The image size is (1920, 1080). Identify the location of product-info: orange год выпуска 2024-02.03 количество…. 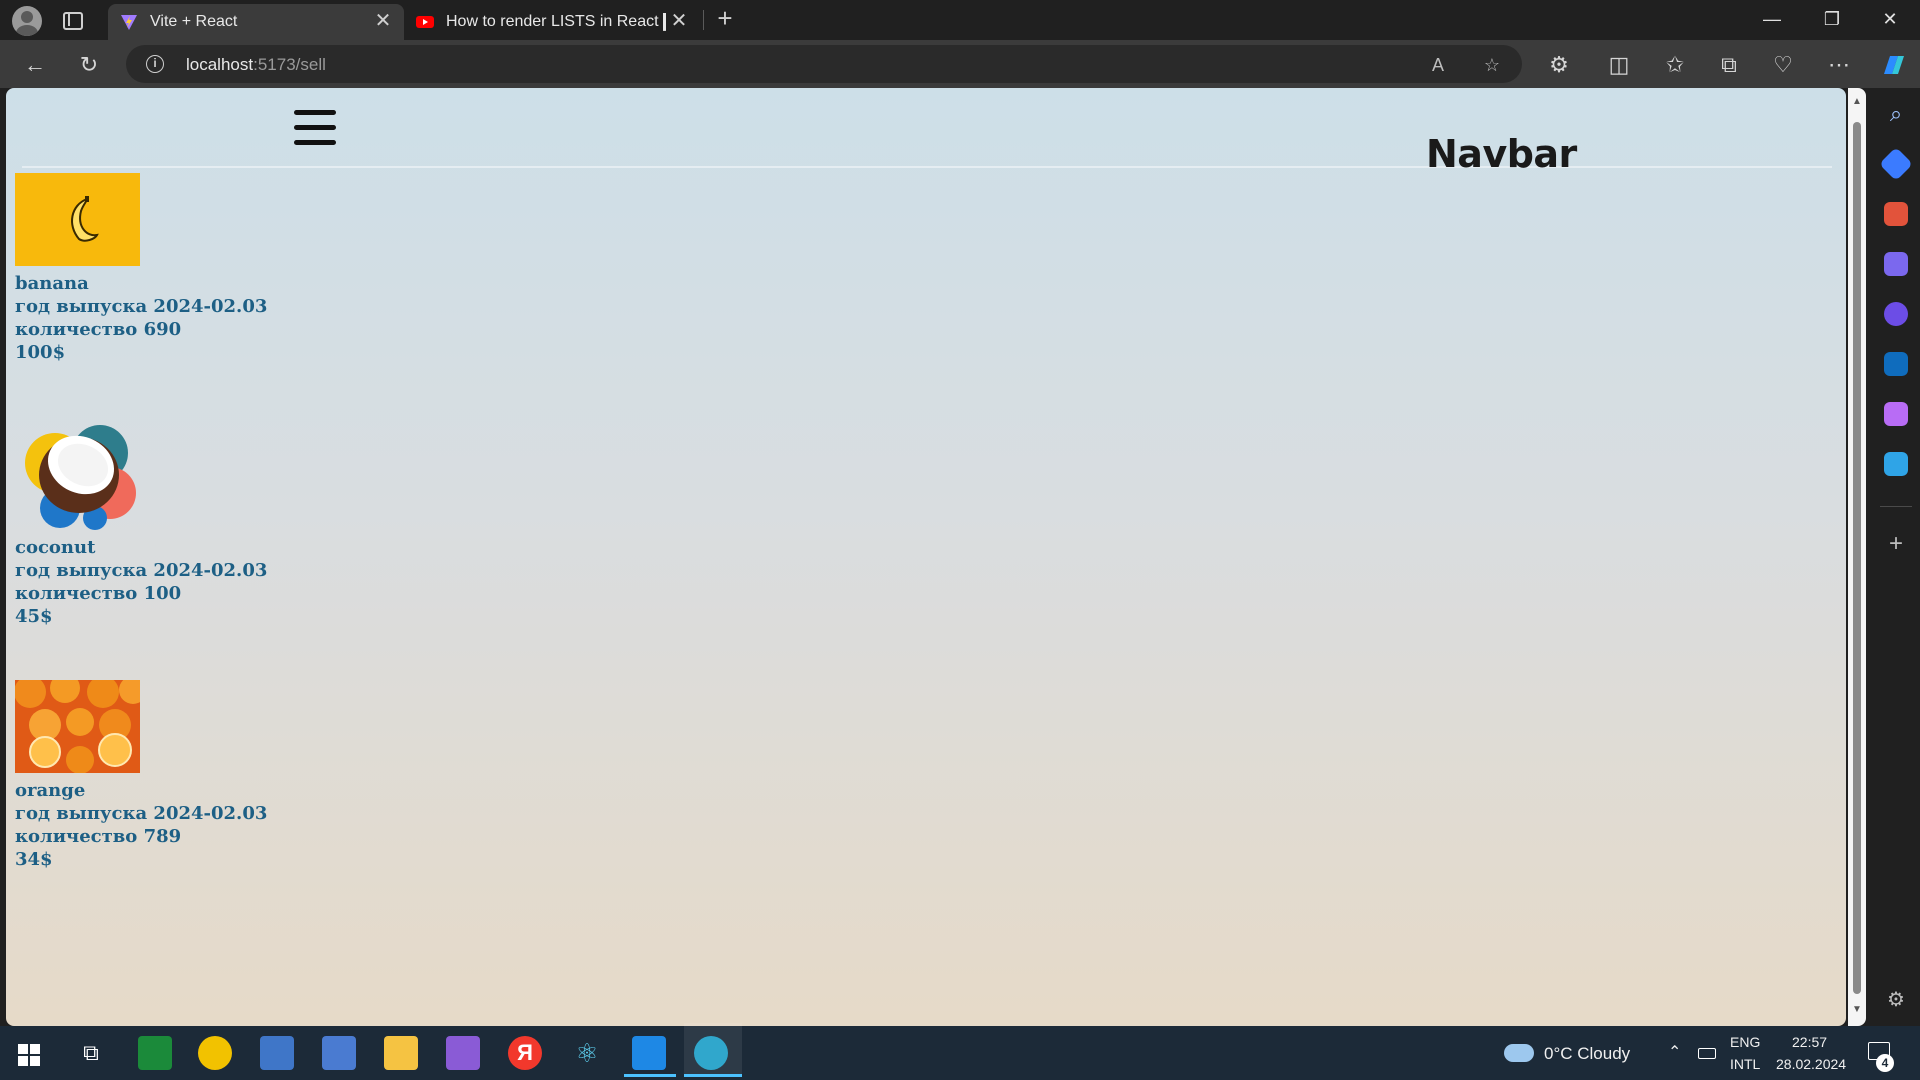
(141, 825).